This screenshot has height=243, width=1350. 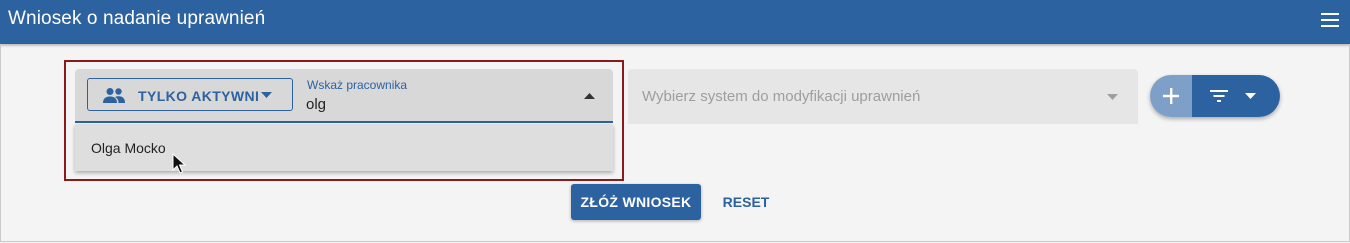 I want to click on system-select: Wybierz system do modyfikacji uprawnień, so click(x=883, y=96).